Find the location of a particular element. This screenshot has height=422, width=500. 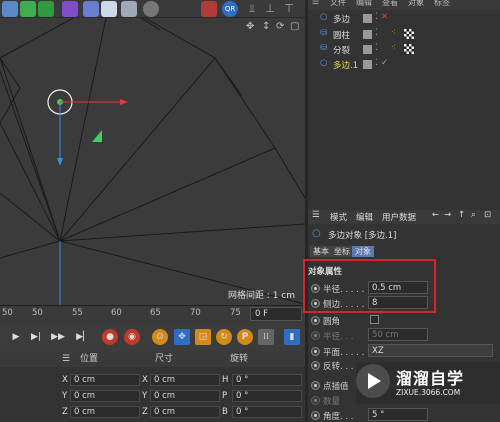

z-axis-arrow is located at coordinates (60, 162).